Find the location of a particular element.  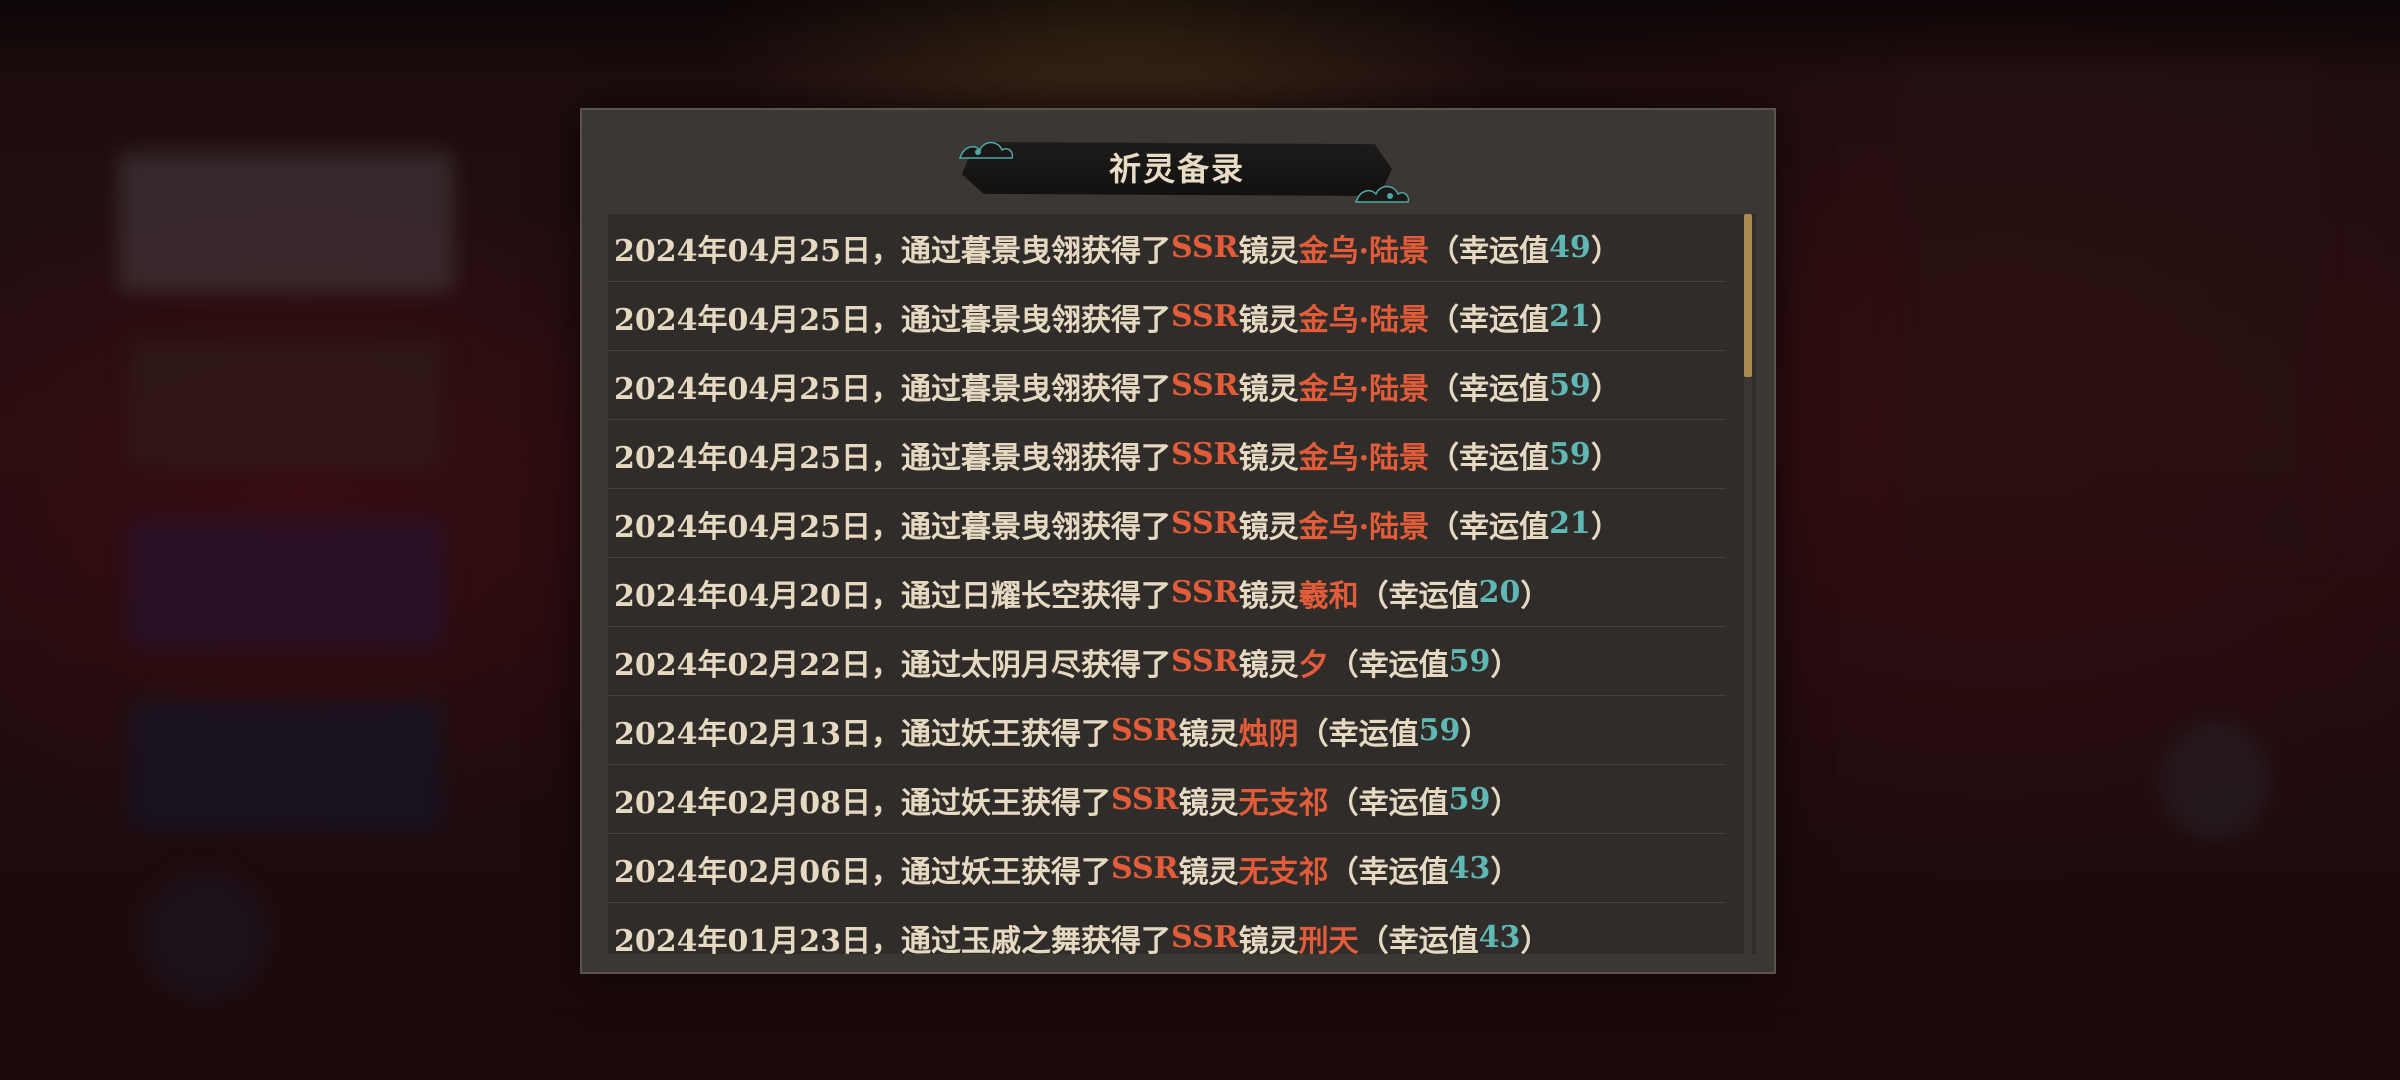

record-row: 2024年02月06日， 通过妖王获得了 SSR 镜灵 无支祁 （幸运值 43） is located at coordinates (1167, 869).